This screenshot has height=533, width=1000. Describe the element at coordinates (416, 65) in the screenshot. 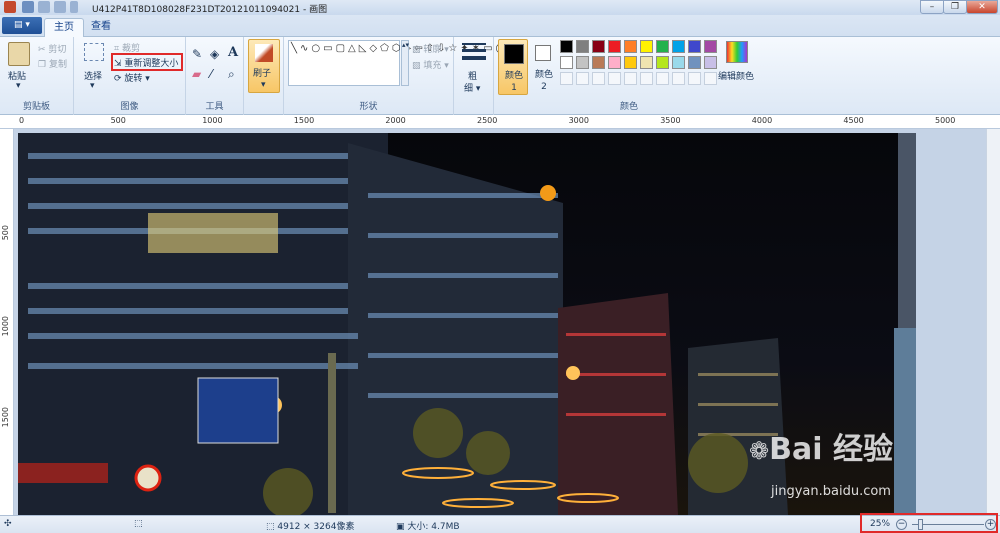

I see `fill-icon: ▧` at that location.